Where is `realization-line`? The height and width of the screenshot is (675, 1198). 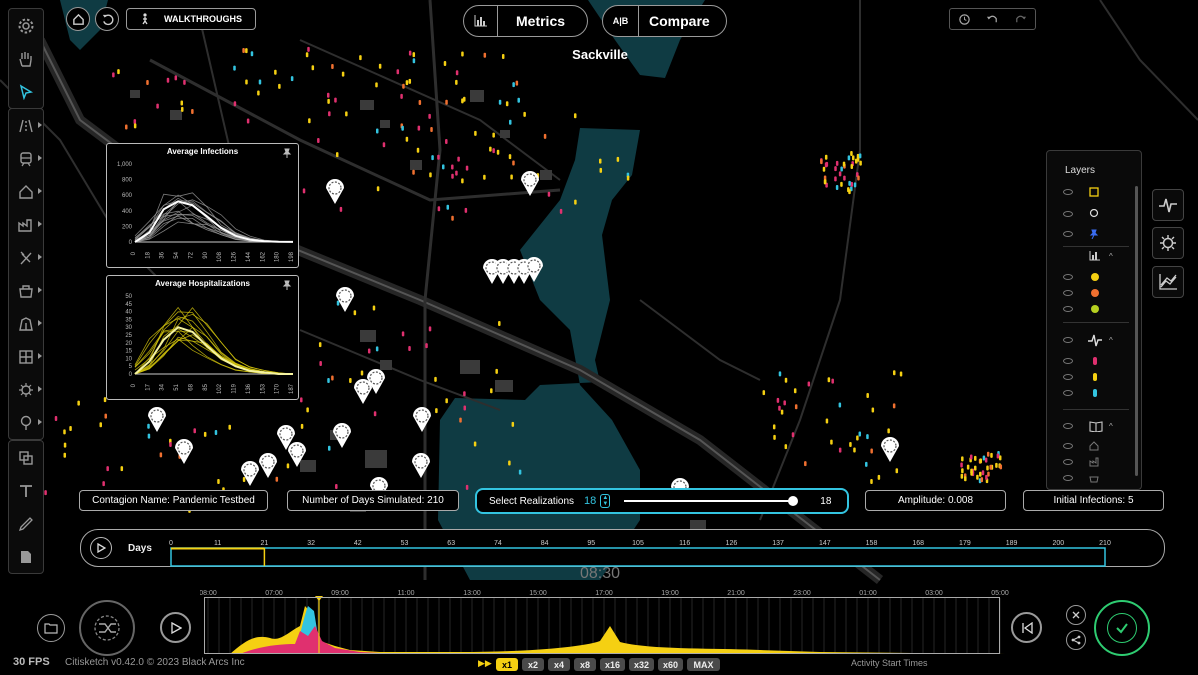 realization-line is located at coordinates (214, 220).